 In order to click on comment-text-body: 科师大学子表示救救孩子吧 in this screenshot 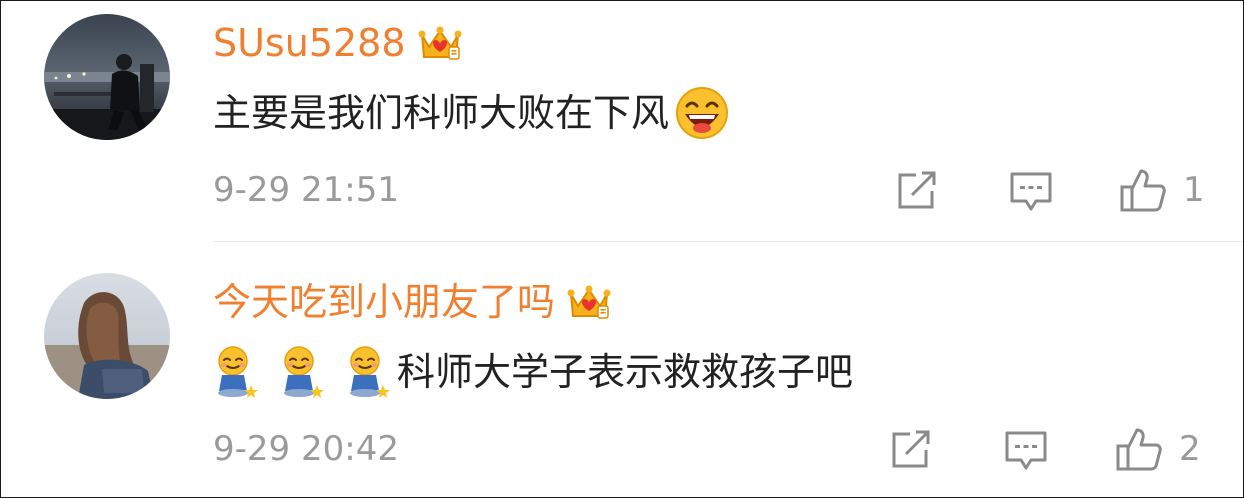, I will do `click(625, 372)`.